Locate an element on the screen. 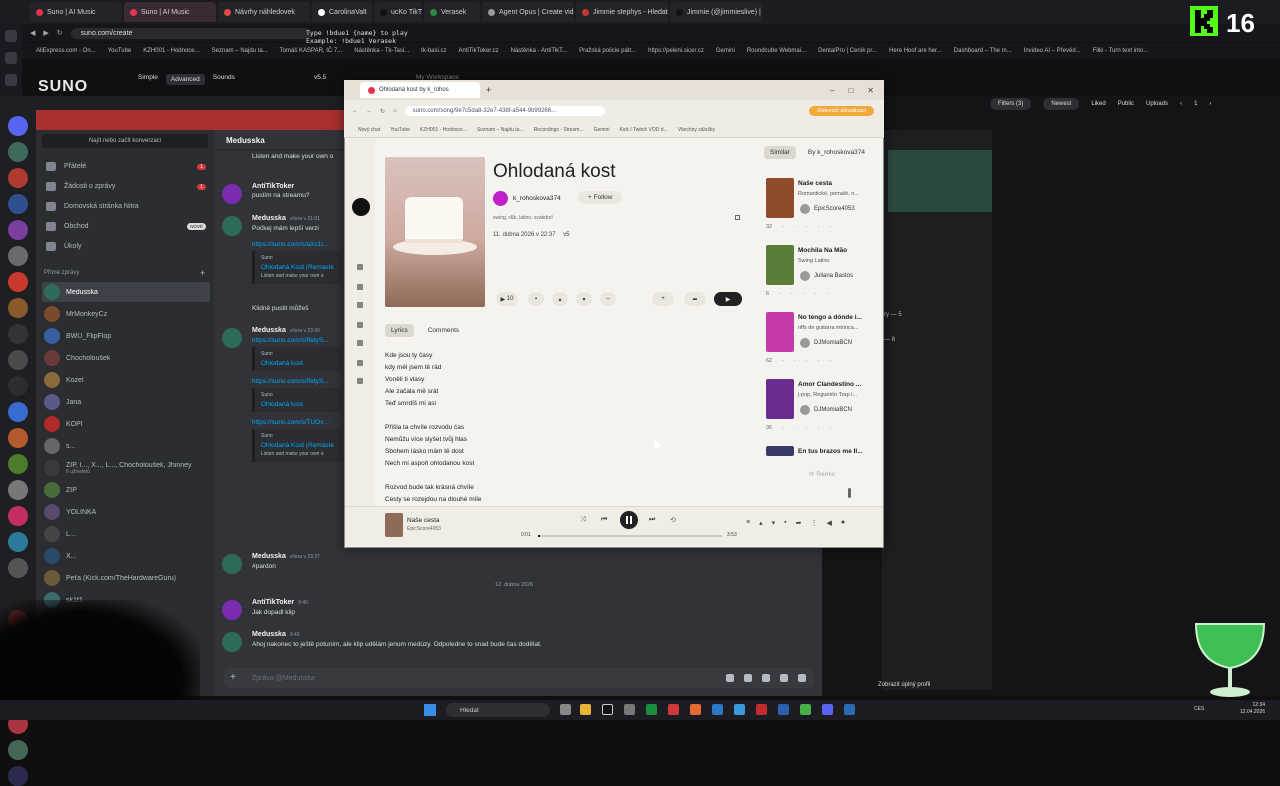 This screenshot has height=786, width=1280. message-author: AntiTikToker 9:40 is located at coordinates (522, 603).